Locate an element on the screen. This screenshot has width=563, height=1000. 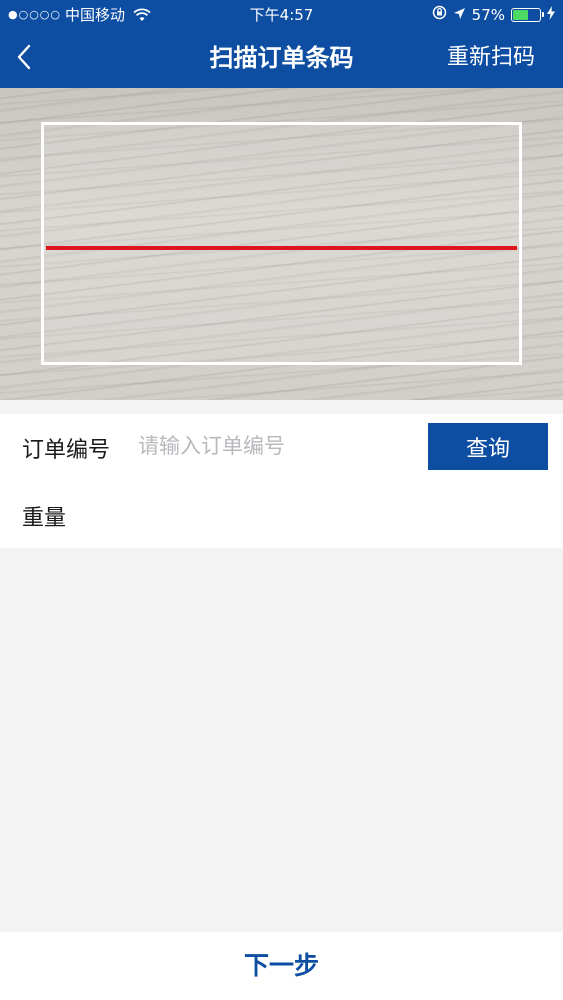
battery-level-fill is located at coordinates (520, 15).